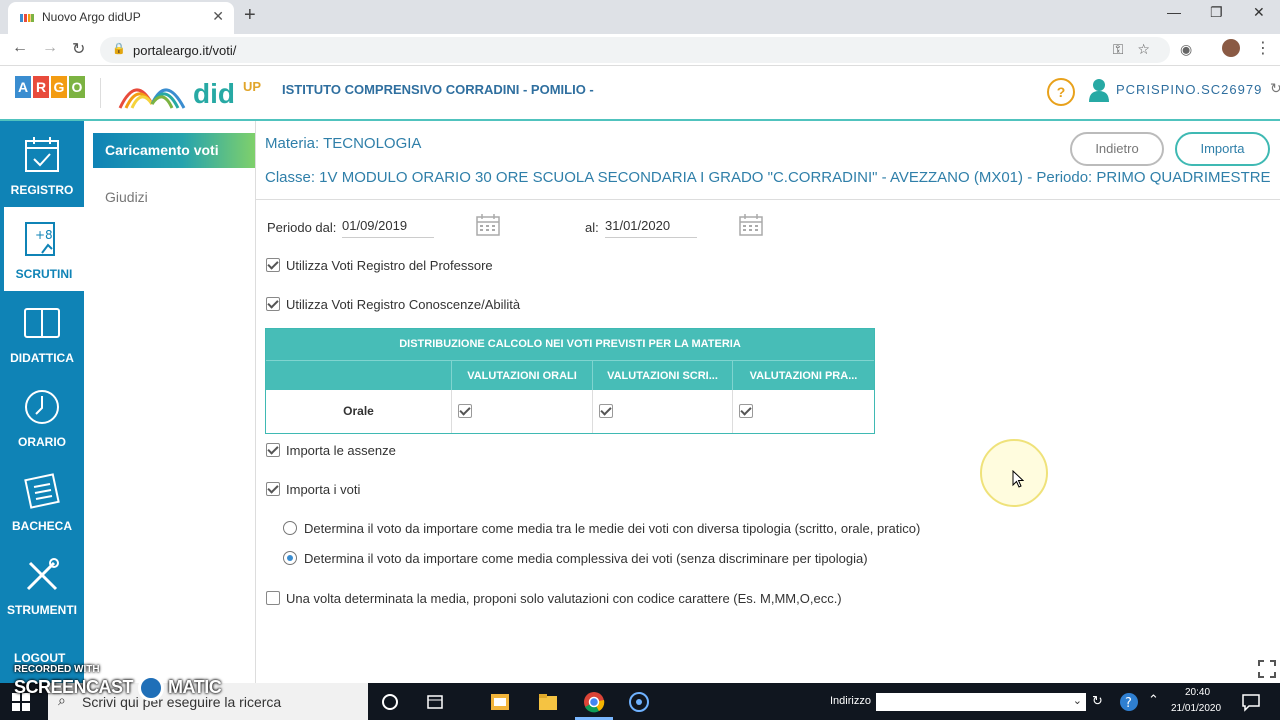 This screenshot has width=1280, height=720. What do you see at coordinates (1267, 669) in the screenshot?
I see `fullscreen-icon` at bounding box center [1267, 669].